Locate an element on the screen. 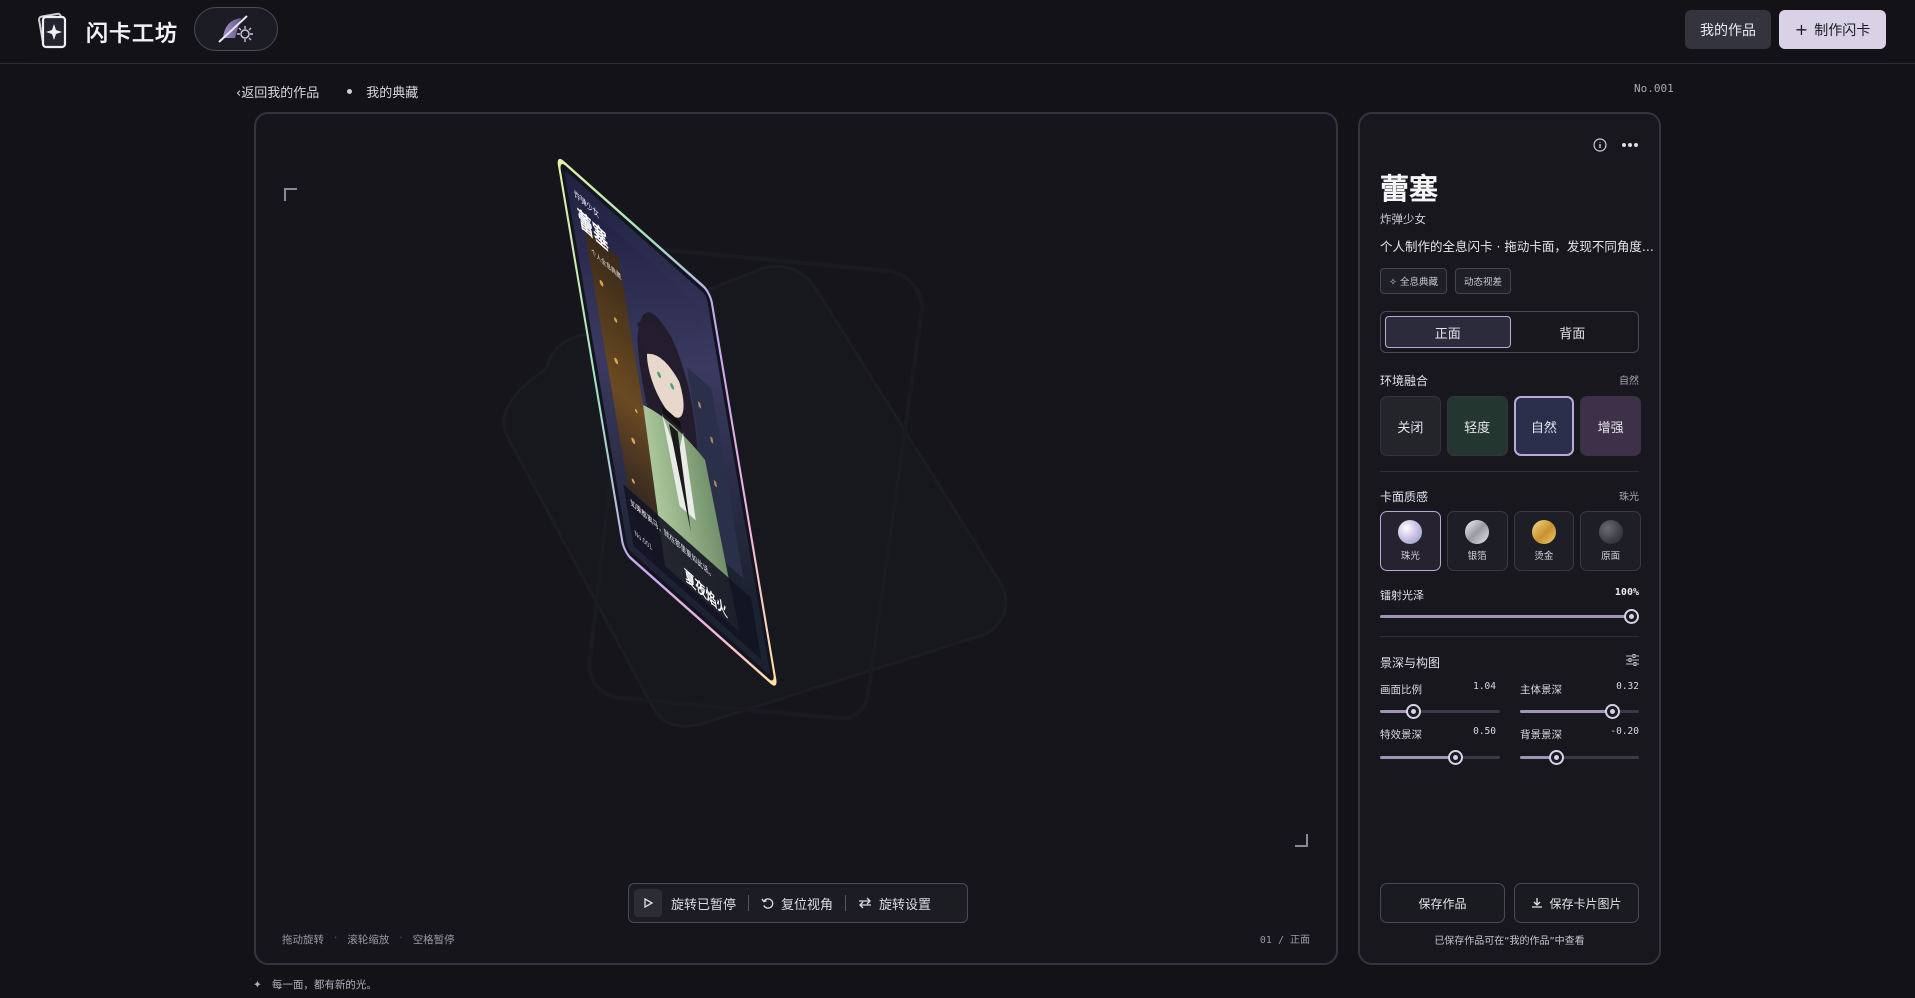  texture-section-title: 卡面质感 is located at coordinates (1404, 497).